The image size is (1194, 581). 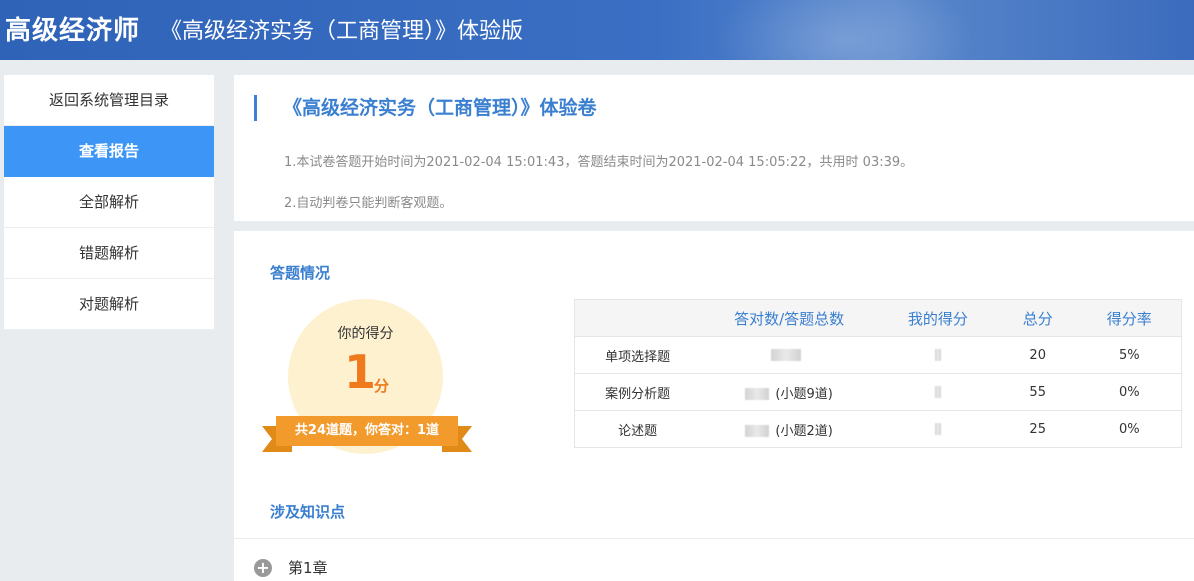 What do you see at coordinates (1038, 429) in the screenshot?
I see `total-score: 25` at bounding box center [1038, 429].